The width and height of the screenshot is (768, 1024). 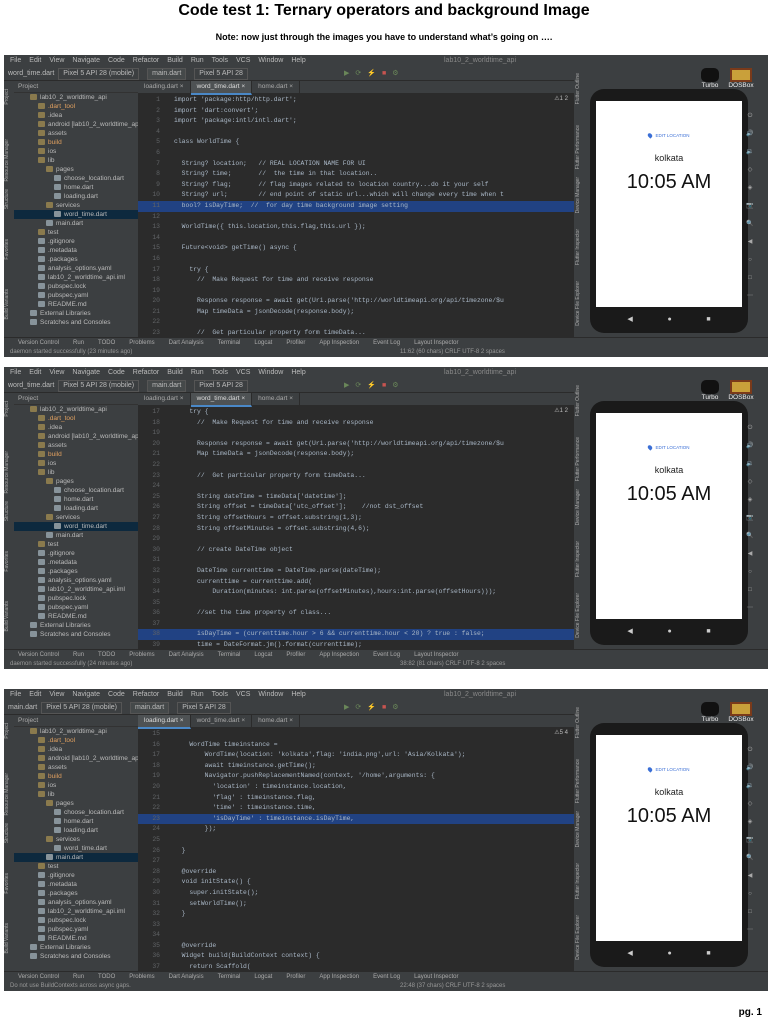 What do you see at coordinates (76, 589) in the screenshot?
I see `tree-item: lab10_2_worldtime_api.iml` at bounding box center [76, 589].